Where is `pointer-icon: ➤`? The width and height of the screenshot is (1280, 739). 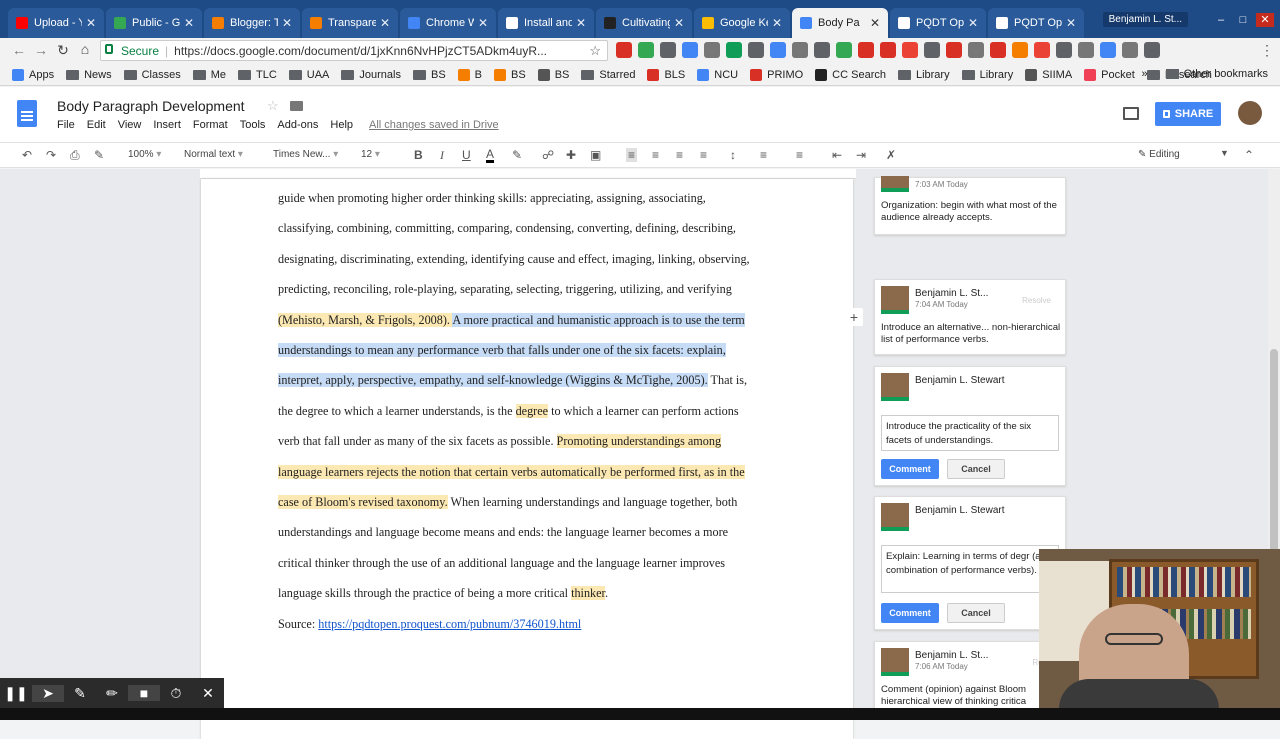 pointer-icon: ➤ is located at coordinates (48, 693).